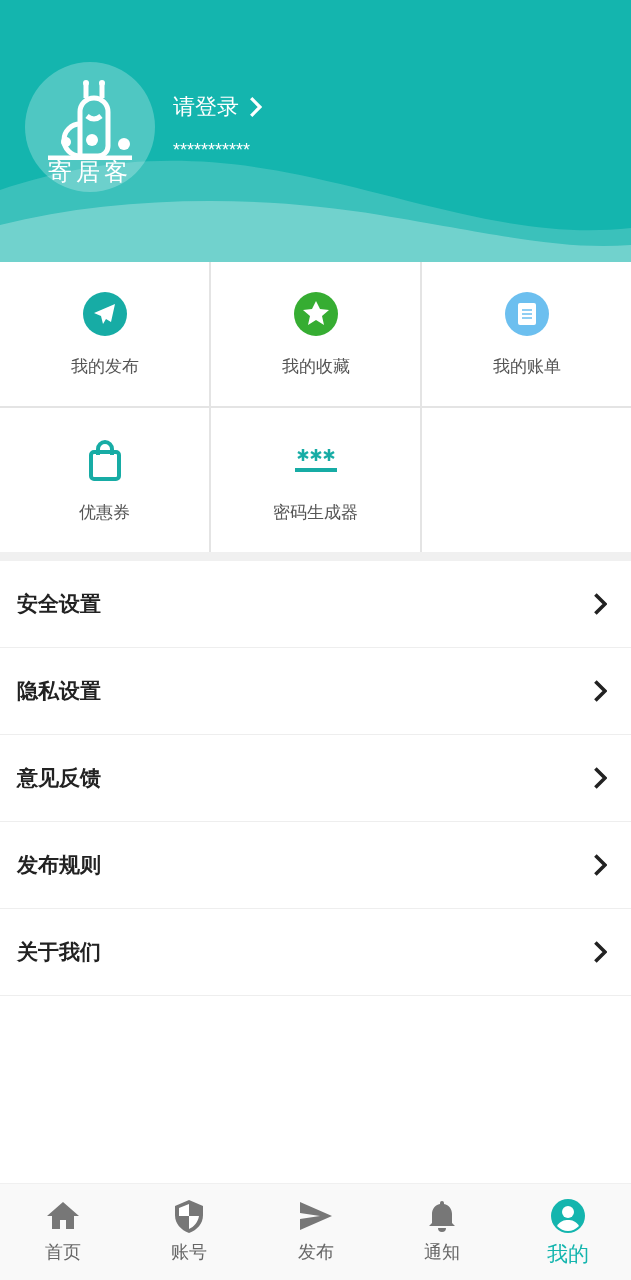  Describe the element at coordinates (526, 313) in the screenshot. I see `clipboard-icon` at that location.